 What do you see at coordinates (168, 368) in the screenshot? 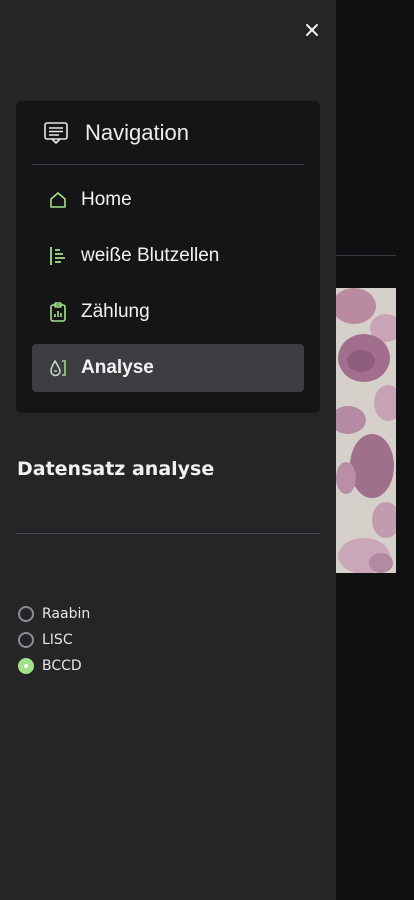
I see `nav-item-analysis: Analyse` at bounding box center [168, 368].